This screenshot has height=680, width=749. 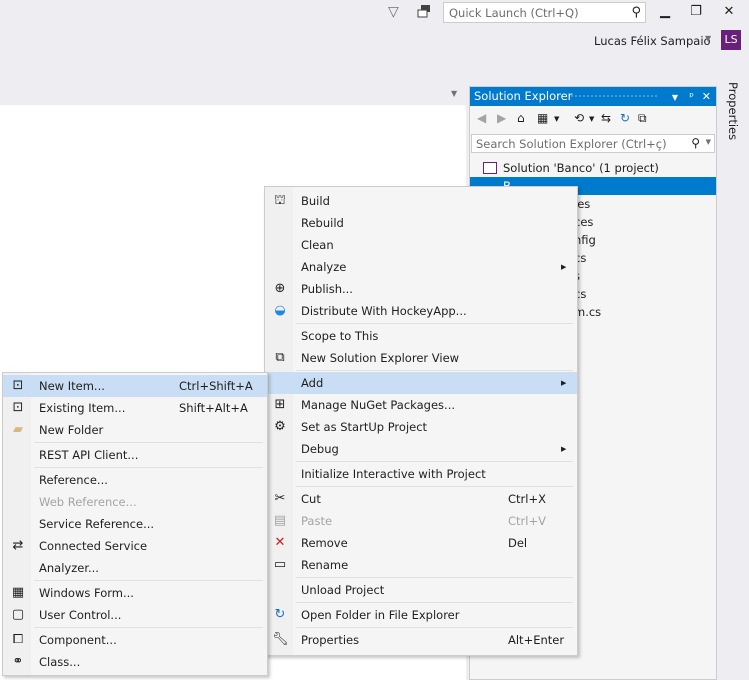 I want to click on sync-icon: ⇆, so click(x=606, y=118).